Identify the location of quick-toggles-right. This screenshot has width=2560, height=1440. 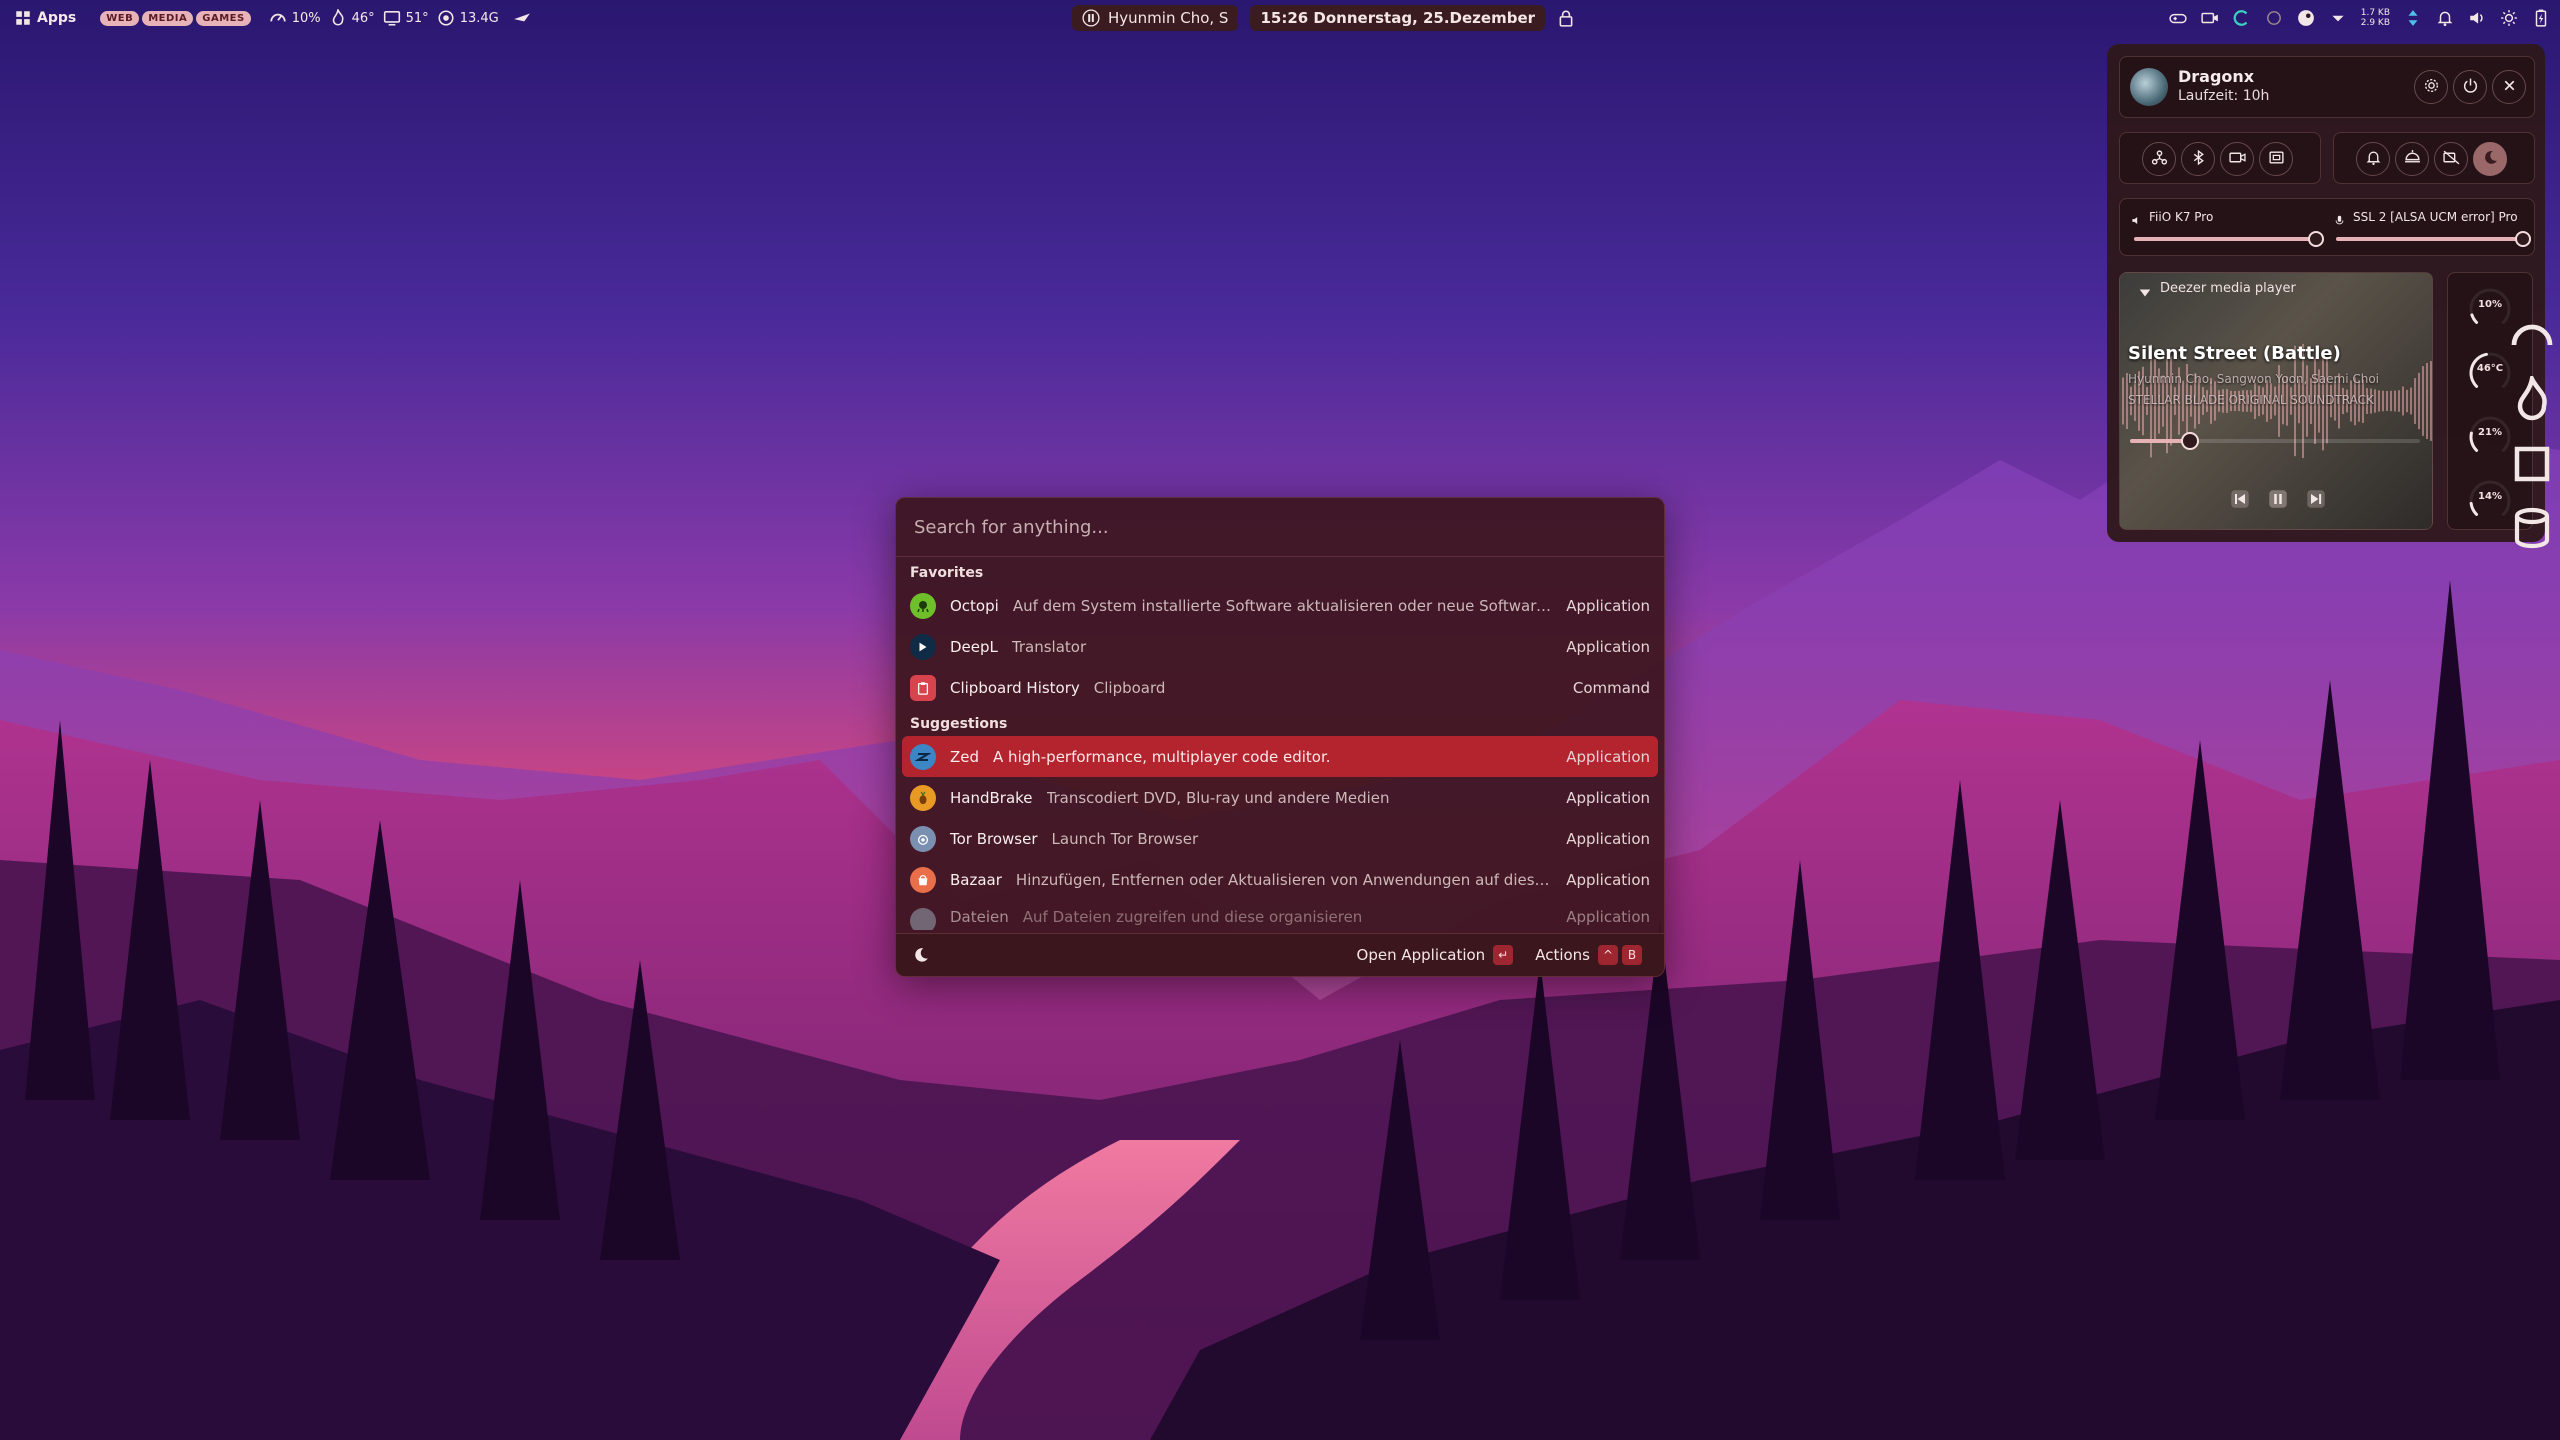
(2434, 158).